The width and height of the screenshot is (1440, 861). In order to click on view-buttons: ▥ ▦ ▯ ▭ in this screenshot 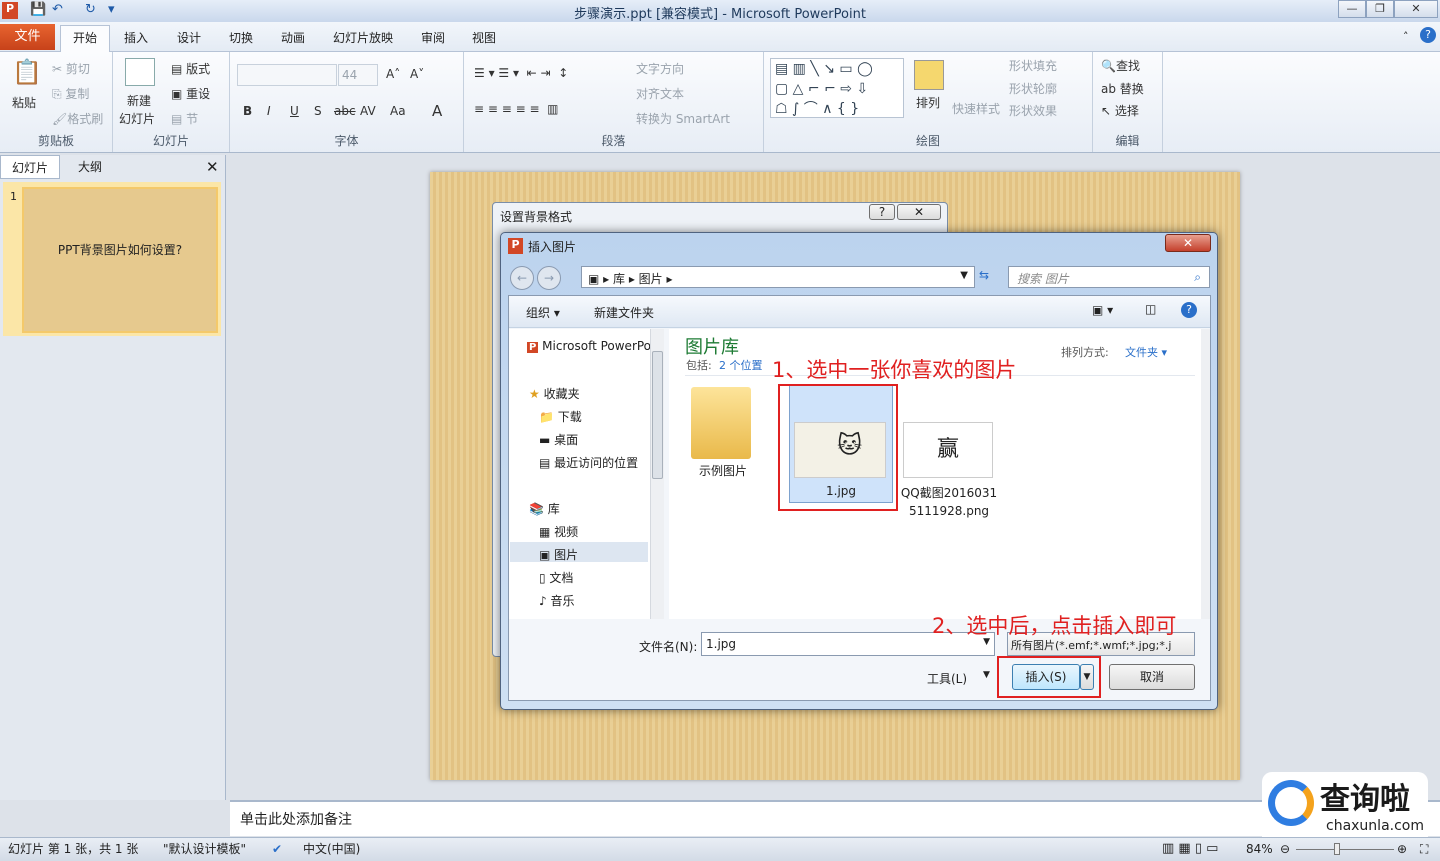, I will do `click(1190, 849)`.